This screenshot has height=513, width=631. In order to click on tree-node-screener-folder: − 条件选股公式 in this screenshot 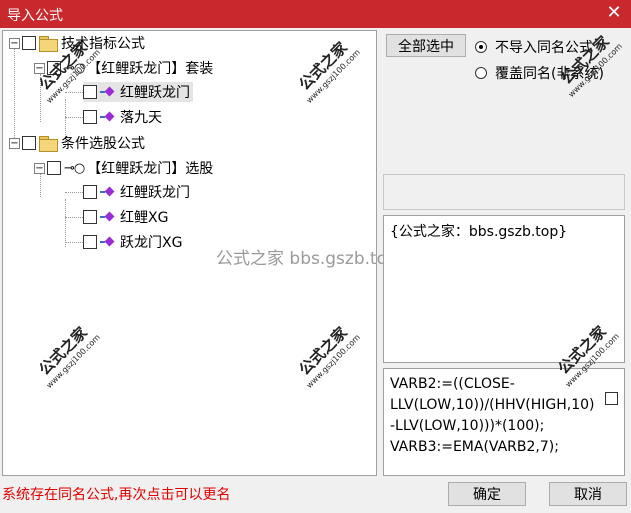, I will do `click(77, 143)`.